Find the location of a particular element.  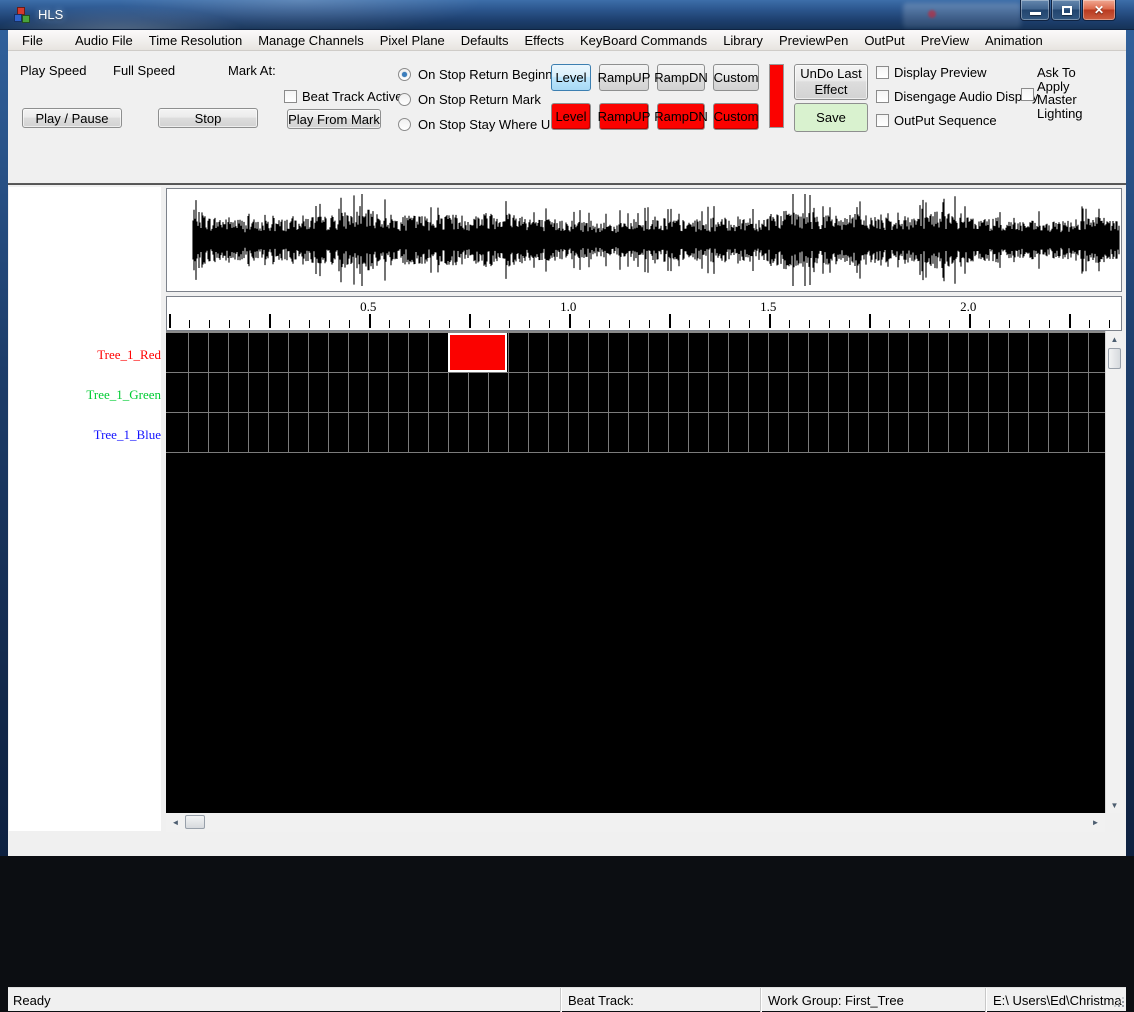

effect-custom-red-button: Custom is located at coordinates (736, 116).